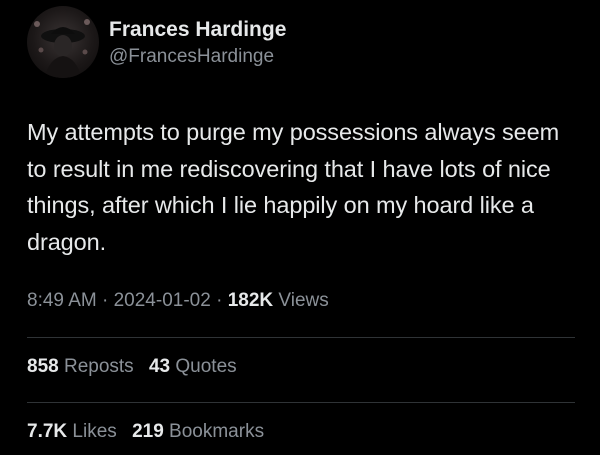 This screenshot has width=600, height=455. What do you see at coordinates (137, 367) in the screenshot?
I see `reposts-quotes-row: 858 Reposts 43 Quotes` at bounding box center [137, 367].